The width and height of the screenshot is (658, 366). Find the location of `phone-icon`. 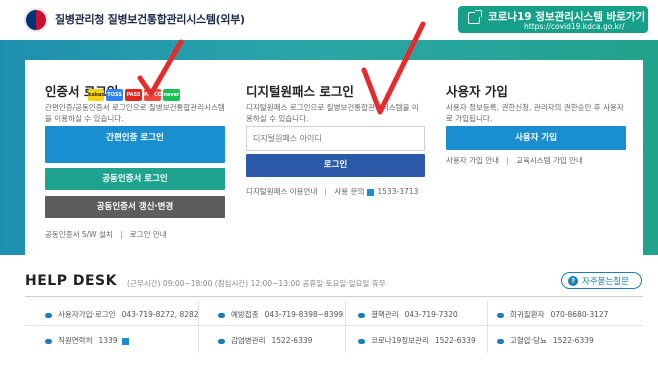

phone-icon is located at coordinates (371, 192).